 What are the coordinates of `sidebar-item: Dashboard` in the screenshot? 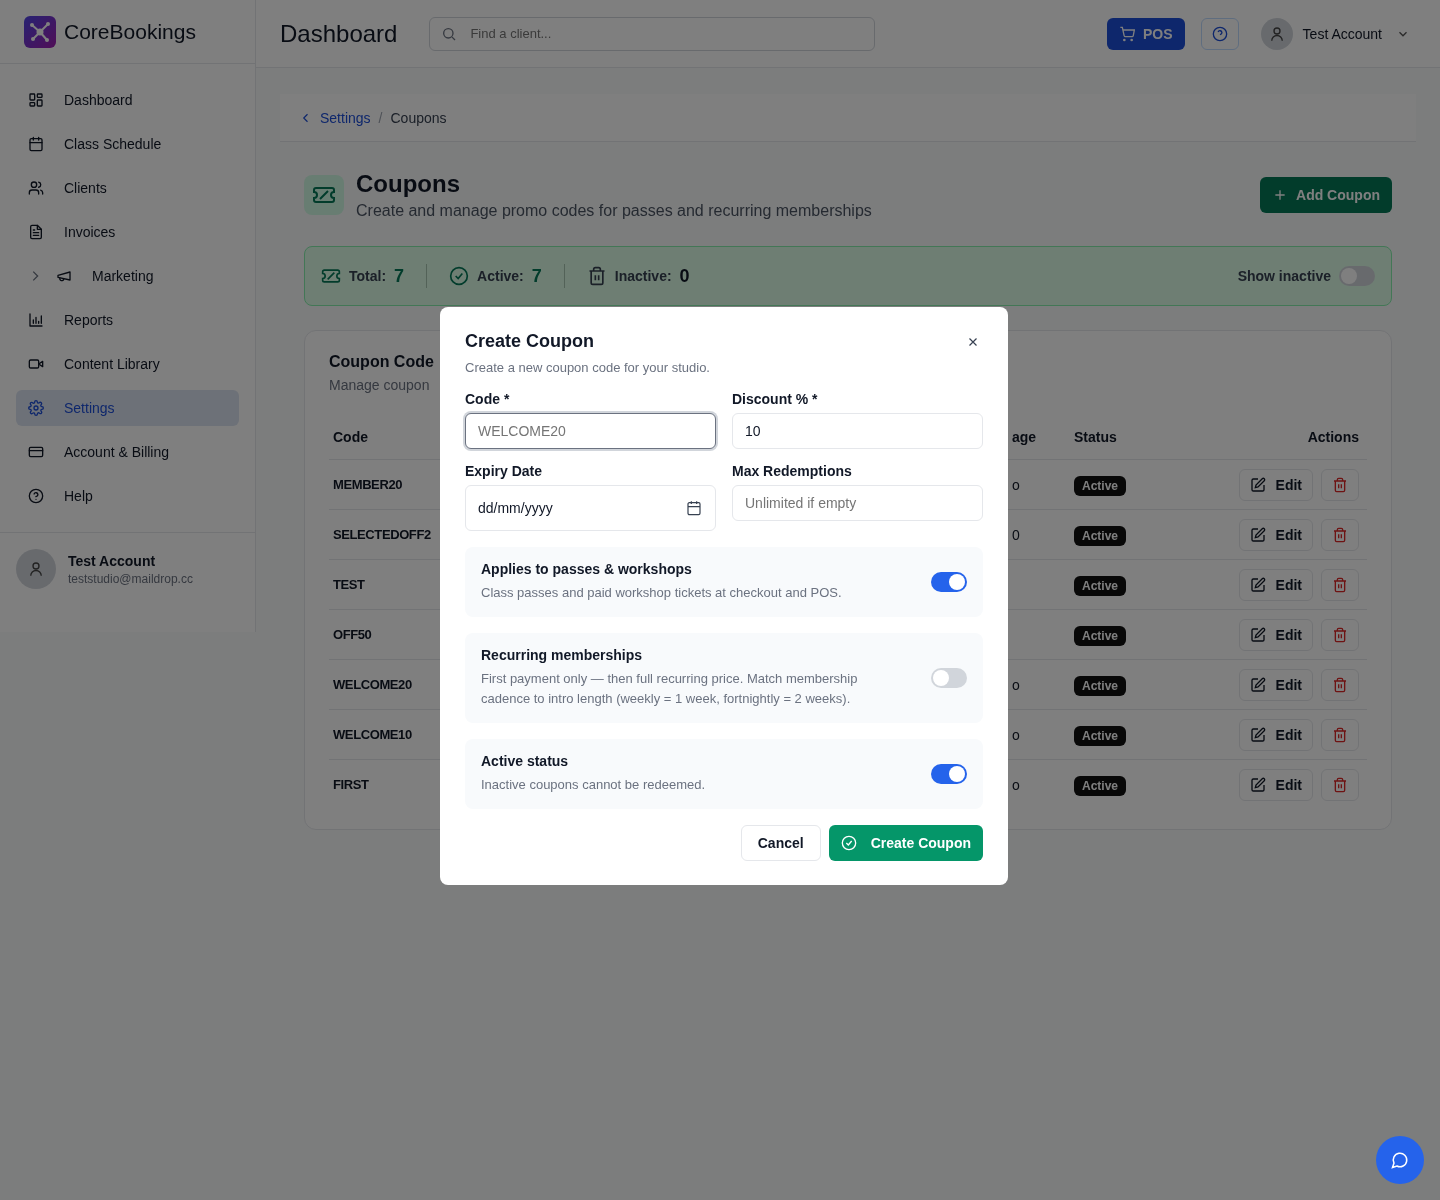 It's located at (127, 100).